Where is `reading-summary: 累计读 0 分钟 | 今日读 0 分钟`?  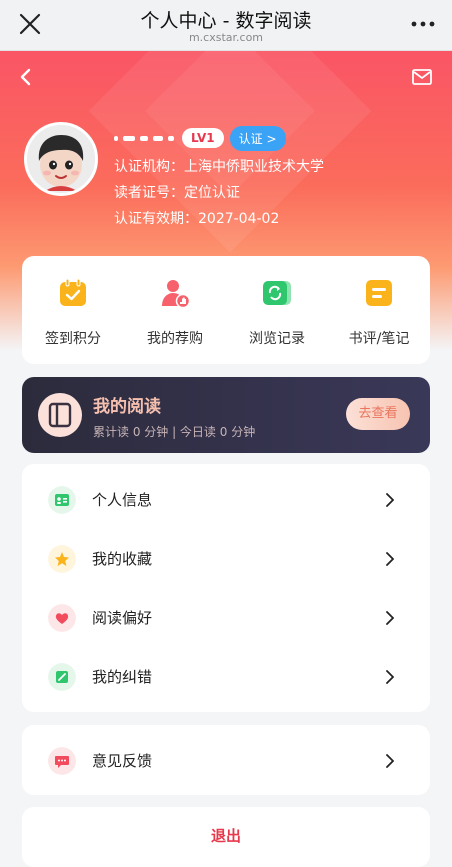
reading-summary: 累计读 0 分钟 | 今日读 0 分钟 is located at coordinates (174, 432).